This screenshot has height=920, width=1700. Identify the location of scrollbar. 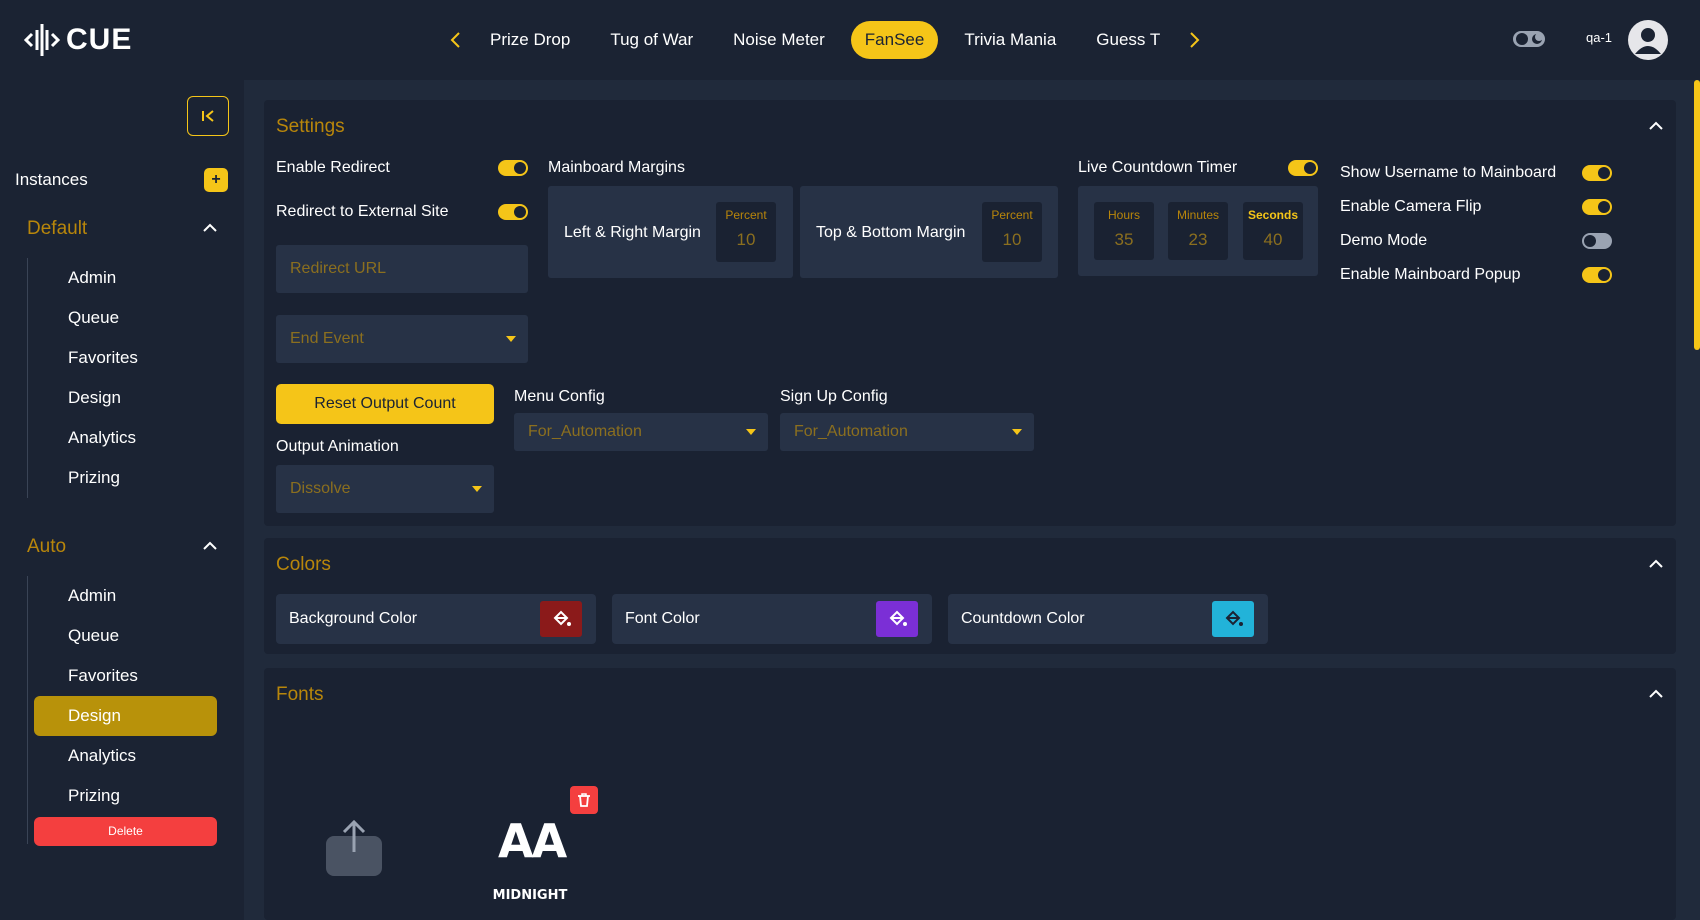
(1697, 215).